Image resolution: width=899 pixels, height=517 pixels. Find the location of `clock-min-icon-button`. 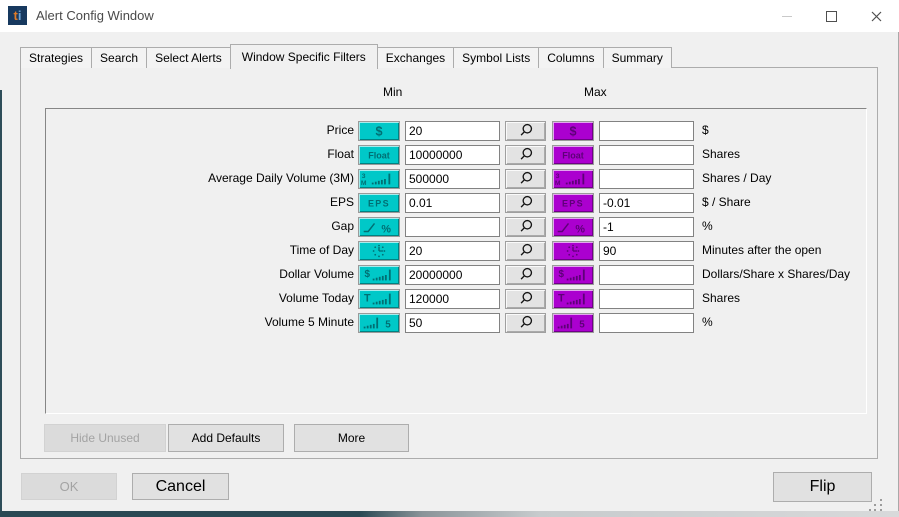

clock-min-icon-button is located at coordinates (379, 251).